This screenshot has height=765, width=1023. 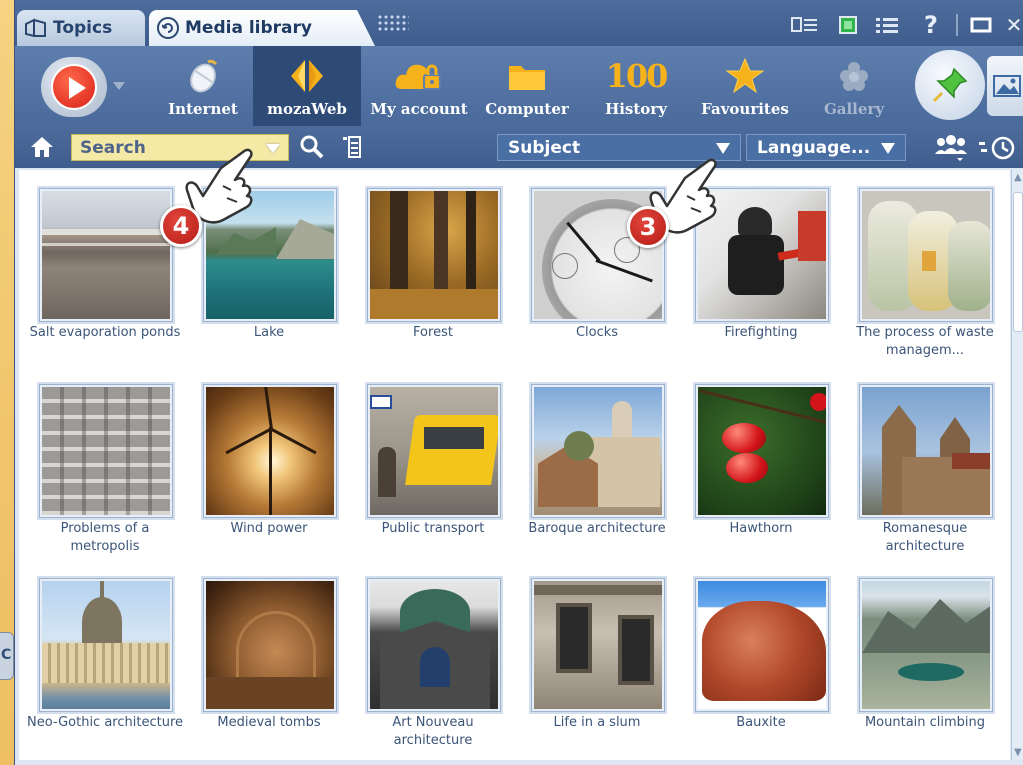 I want to click on toolbar-gallery-button: Gallery, so click(x=854, y=86).